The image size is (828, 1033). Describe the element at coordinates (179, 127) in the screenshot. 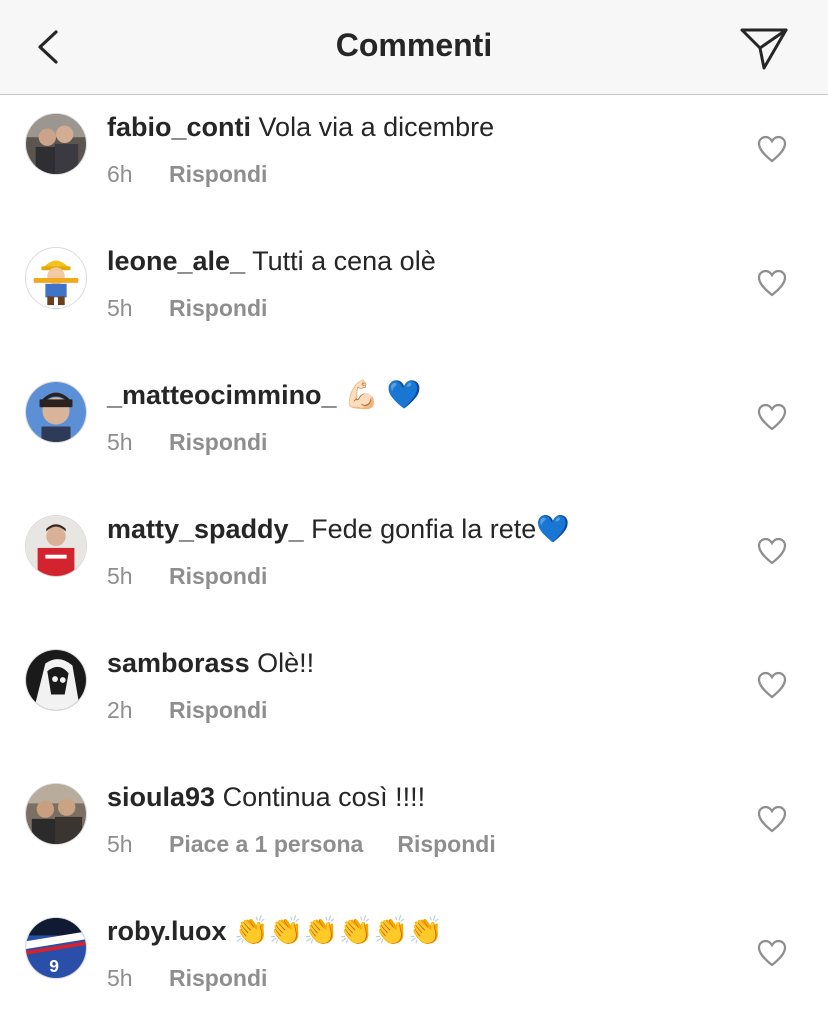

I see `comment-username: fabio_conti` at that location.